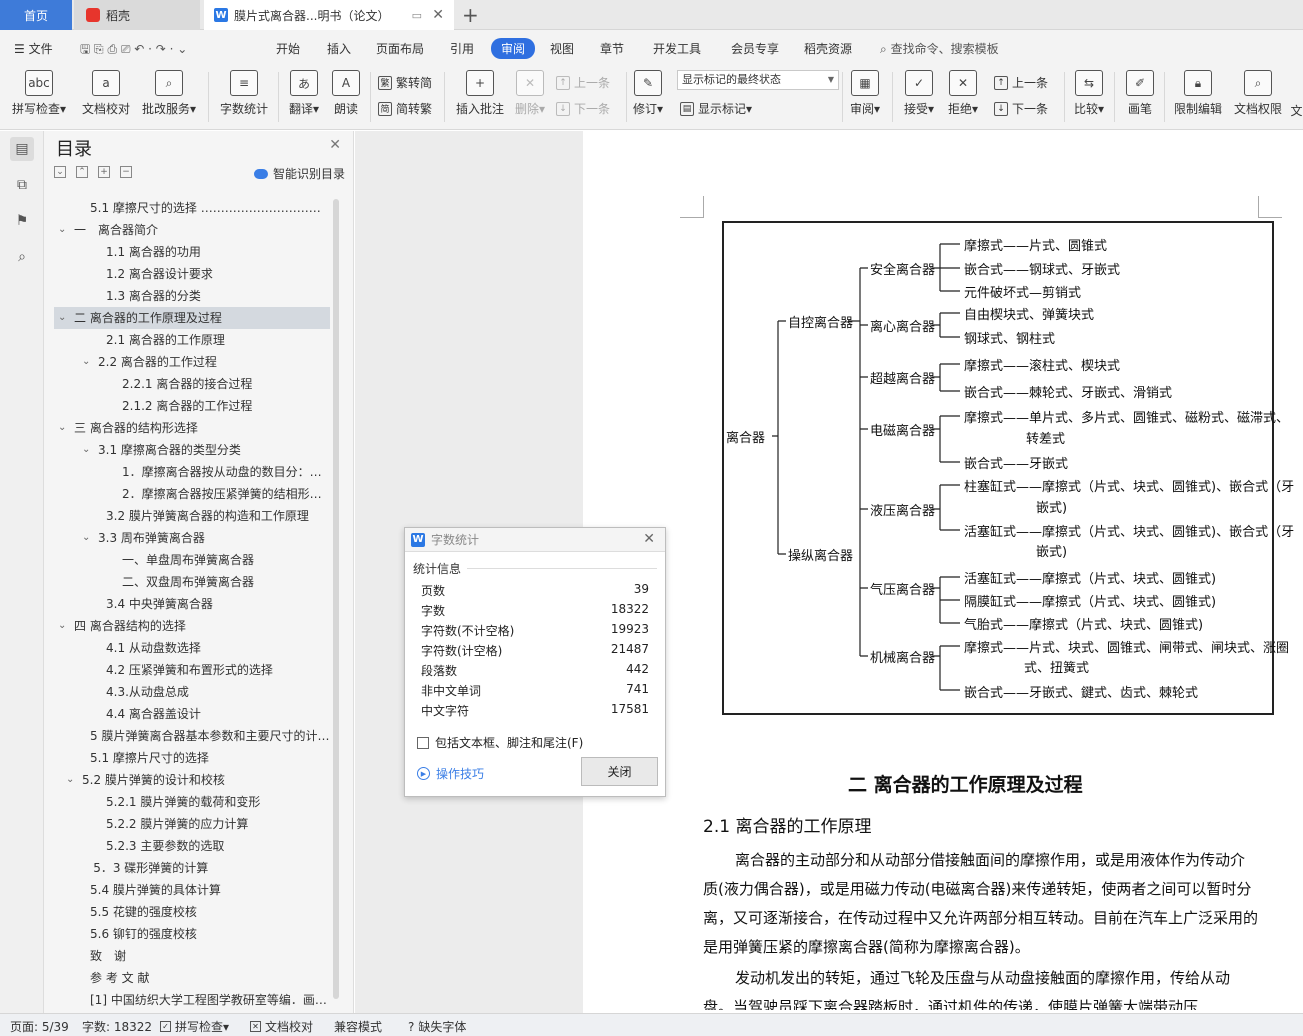 The height and width of the screenshot is (1036, 1303). I want to click on toc-item: ⌄ 二 离合器的工作原理及过程, so click(192, 318).